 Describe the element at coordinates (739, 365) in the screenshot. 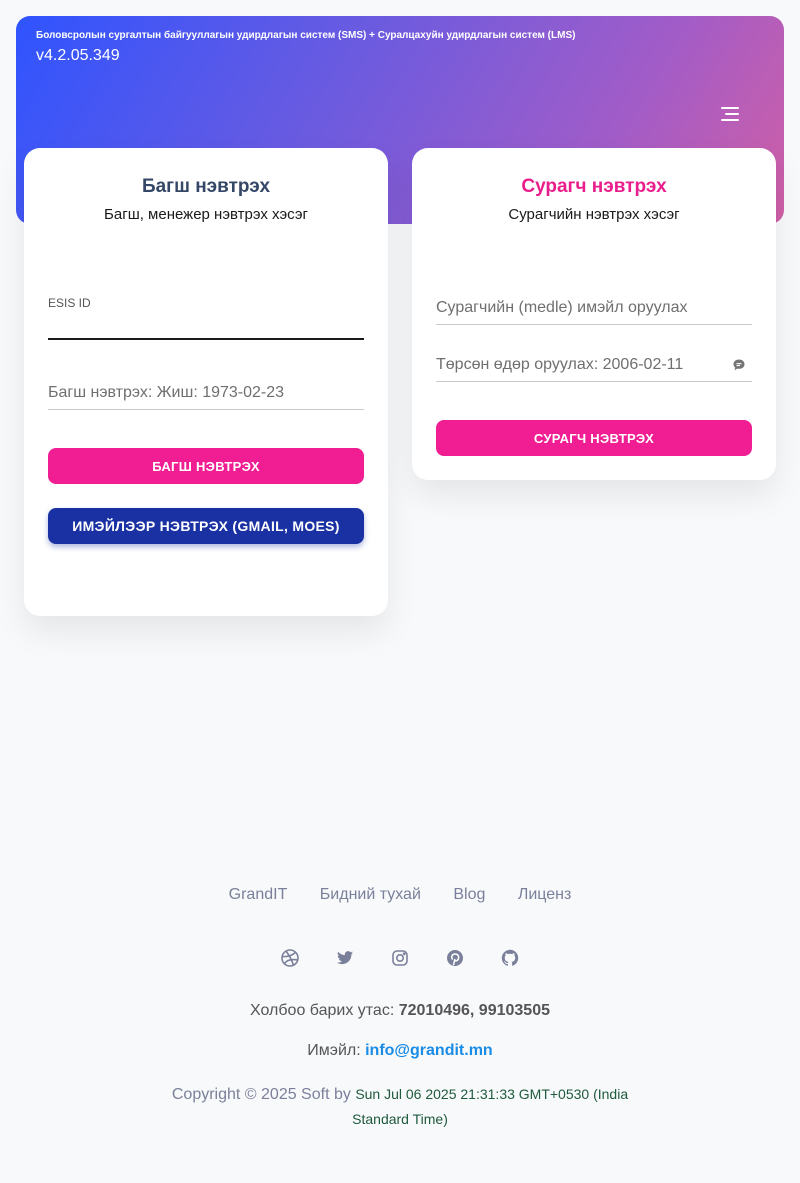

I see `chat-bubble-icon` at that location.